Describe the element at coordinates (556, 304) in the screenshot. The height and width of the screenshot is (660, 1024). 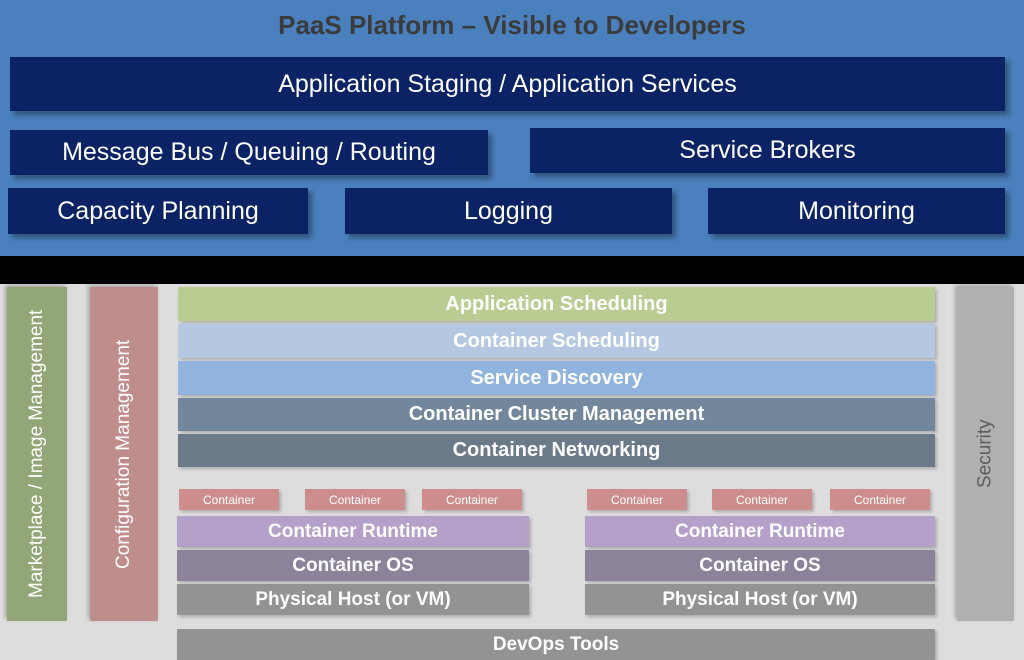
I see `service-row-application-scheduling: Application Scheduling` at that location.